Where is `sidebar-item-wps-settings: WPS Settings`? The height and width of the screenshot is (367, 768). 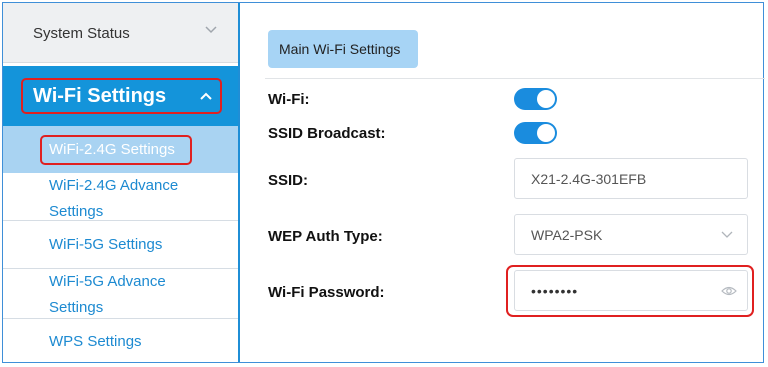 sidebar-item-wps-settings: WPS Settings is located at coordinates (120, 340).